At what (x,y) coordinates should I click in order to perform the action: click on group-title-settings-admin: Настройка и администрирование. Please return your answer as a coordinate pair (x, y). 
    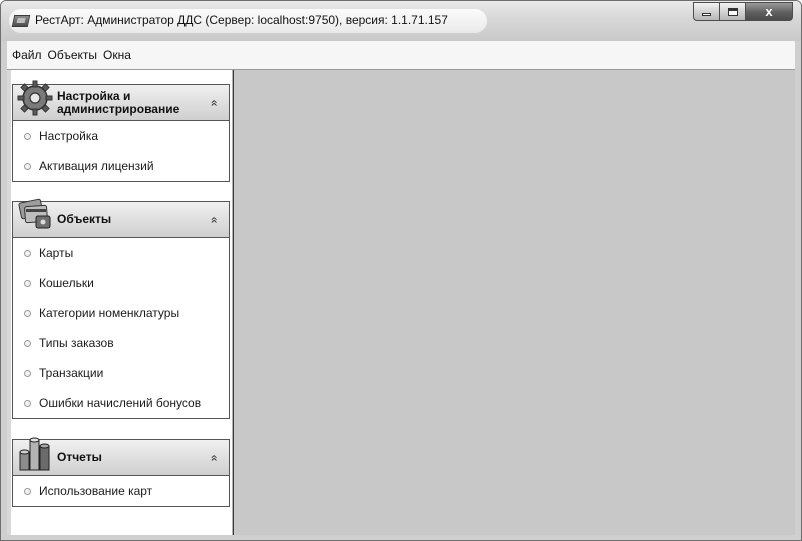
    Looking at the image, I should click on (118, 103).